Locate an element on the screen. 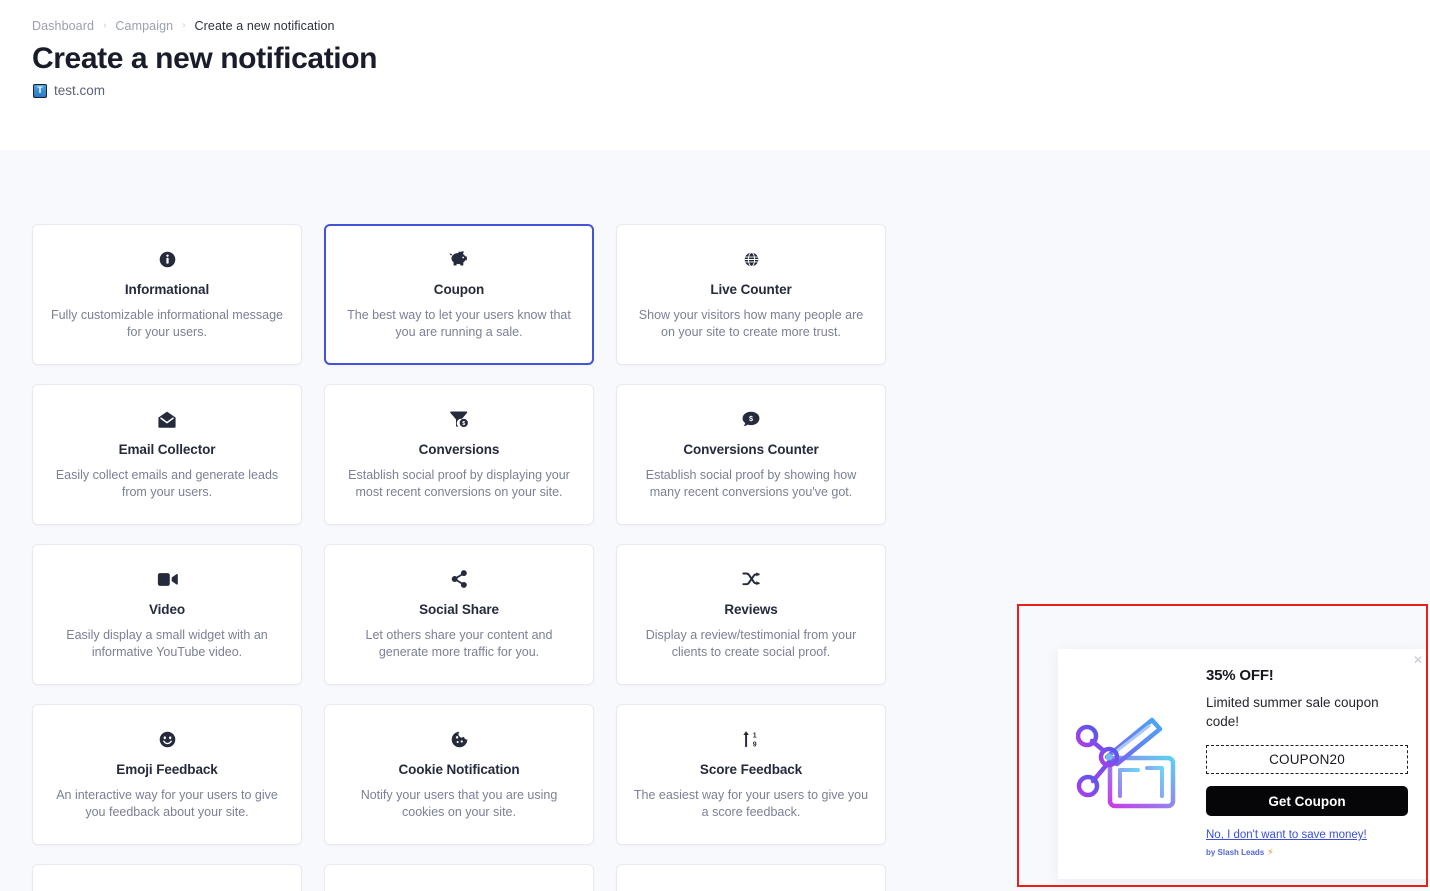  coupon-headline: 35% OFF! is located at coordinates (1240, 675).